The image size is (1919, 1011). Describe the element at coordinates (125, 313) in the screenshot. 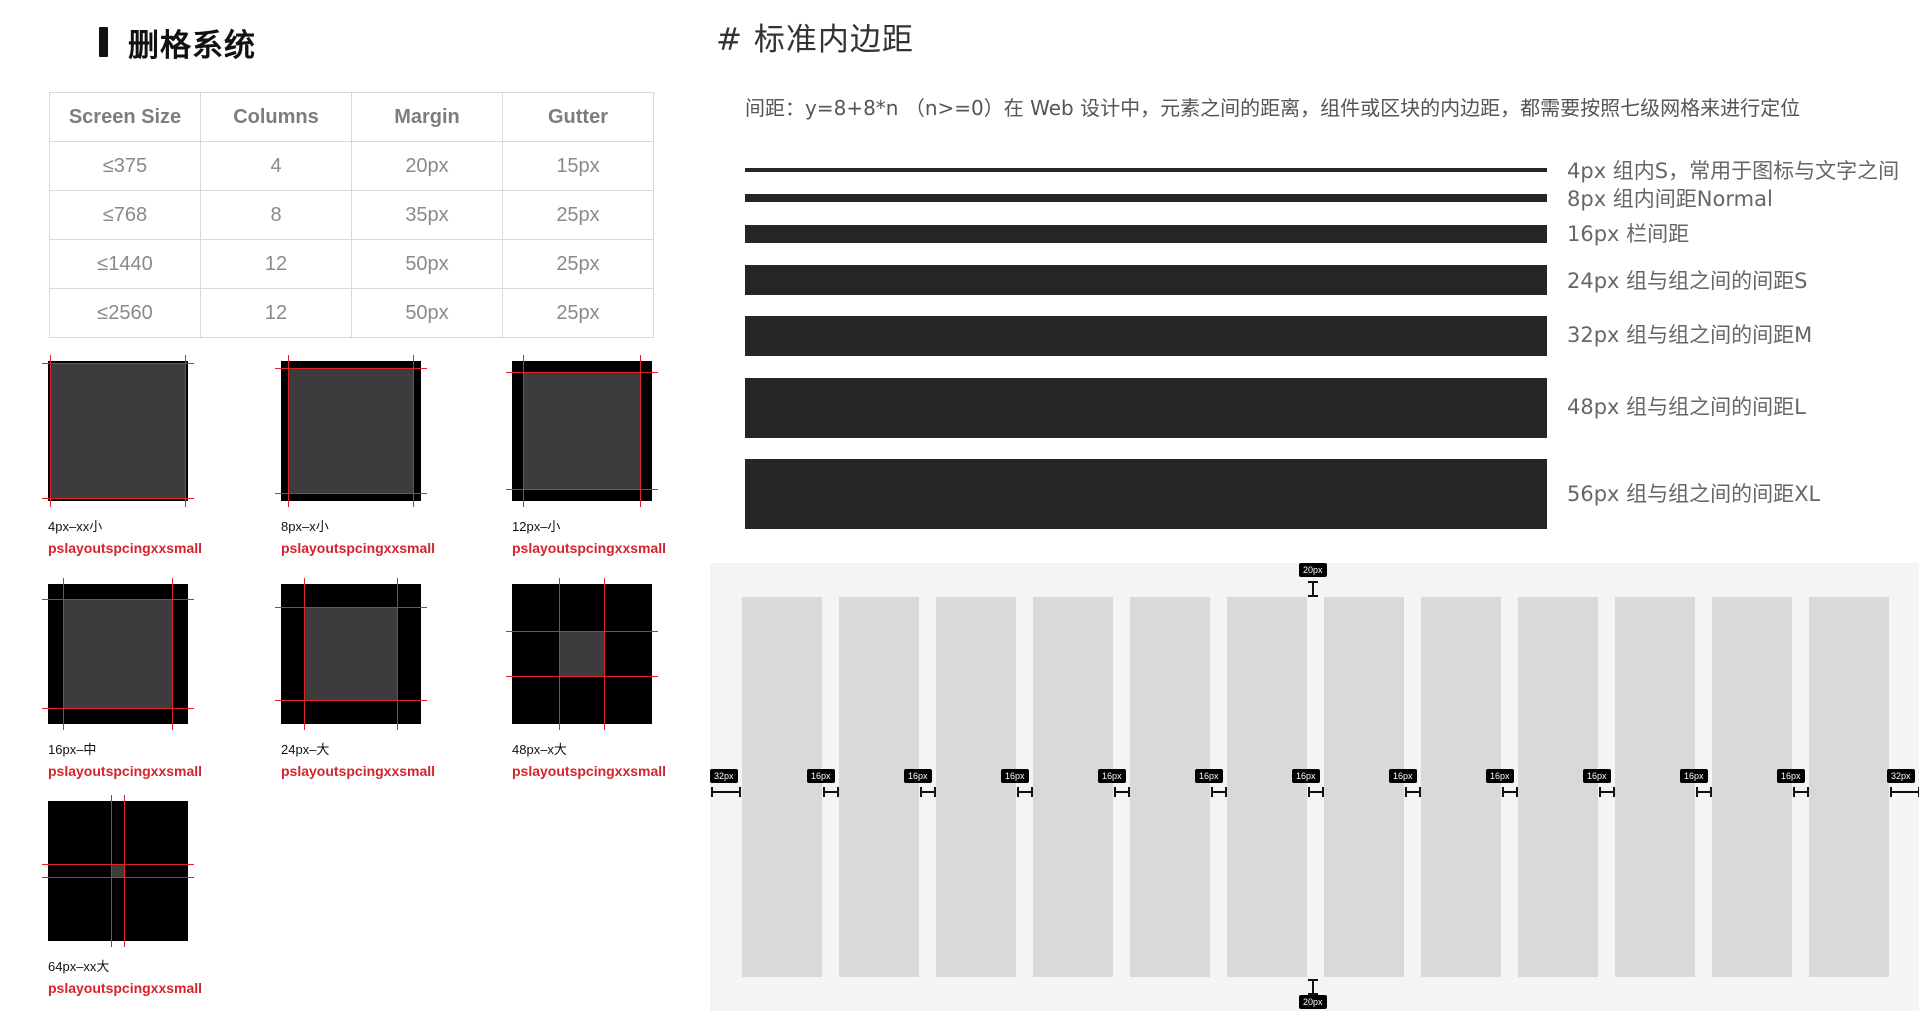

I see `cell-screen-size: ≤2560` at that location.